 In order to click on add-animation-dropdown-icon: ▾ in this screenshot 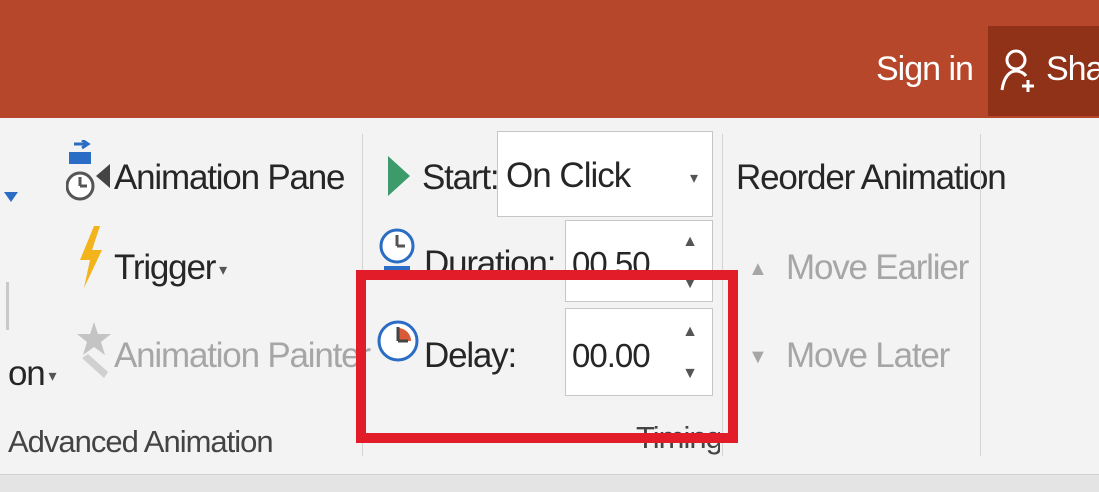, I will do `click(52, 376)`.